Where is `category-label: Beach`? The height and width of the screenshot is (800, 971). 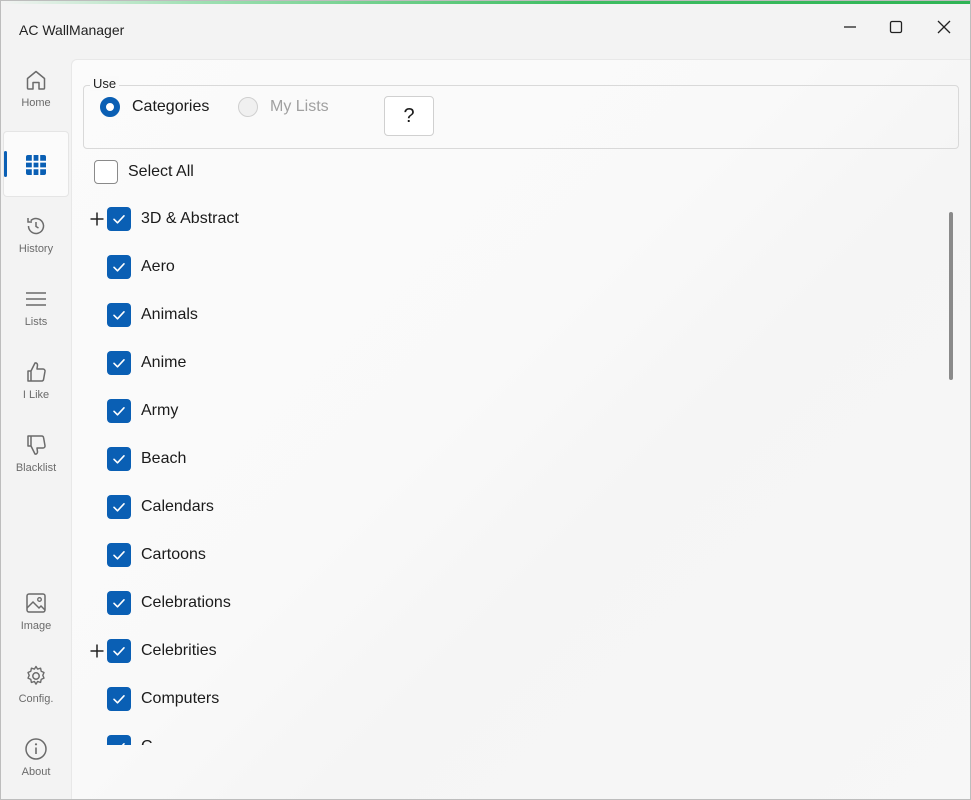
category-label: Beach is located at coordinates (164, 458).